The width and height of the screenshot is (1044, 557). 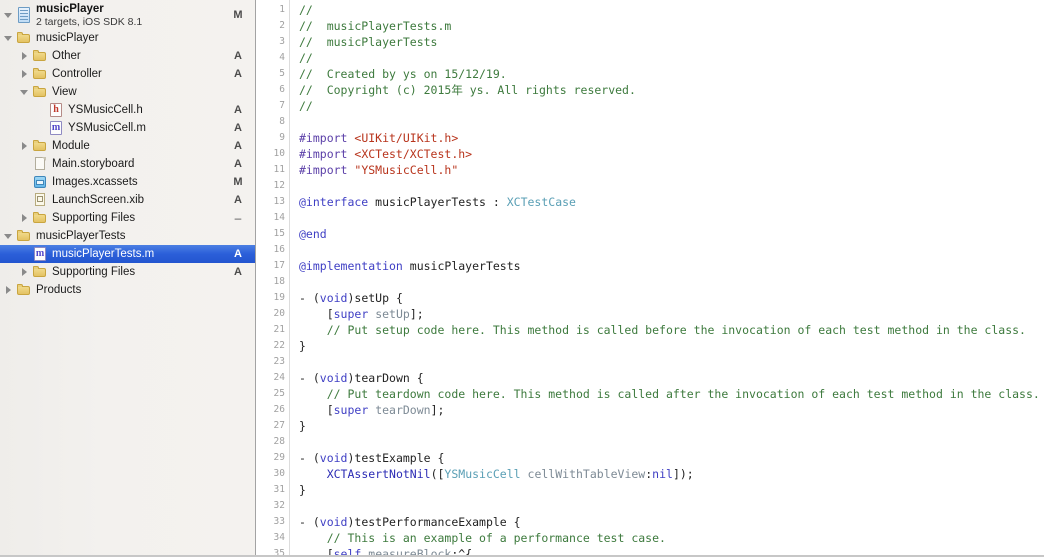 I want to click on navigator-item: Other A, so click(x=127, y=56).